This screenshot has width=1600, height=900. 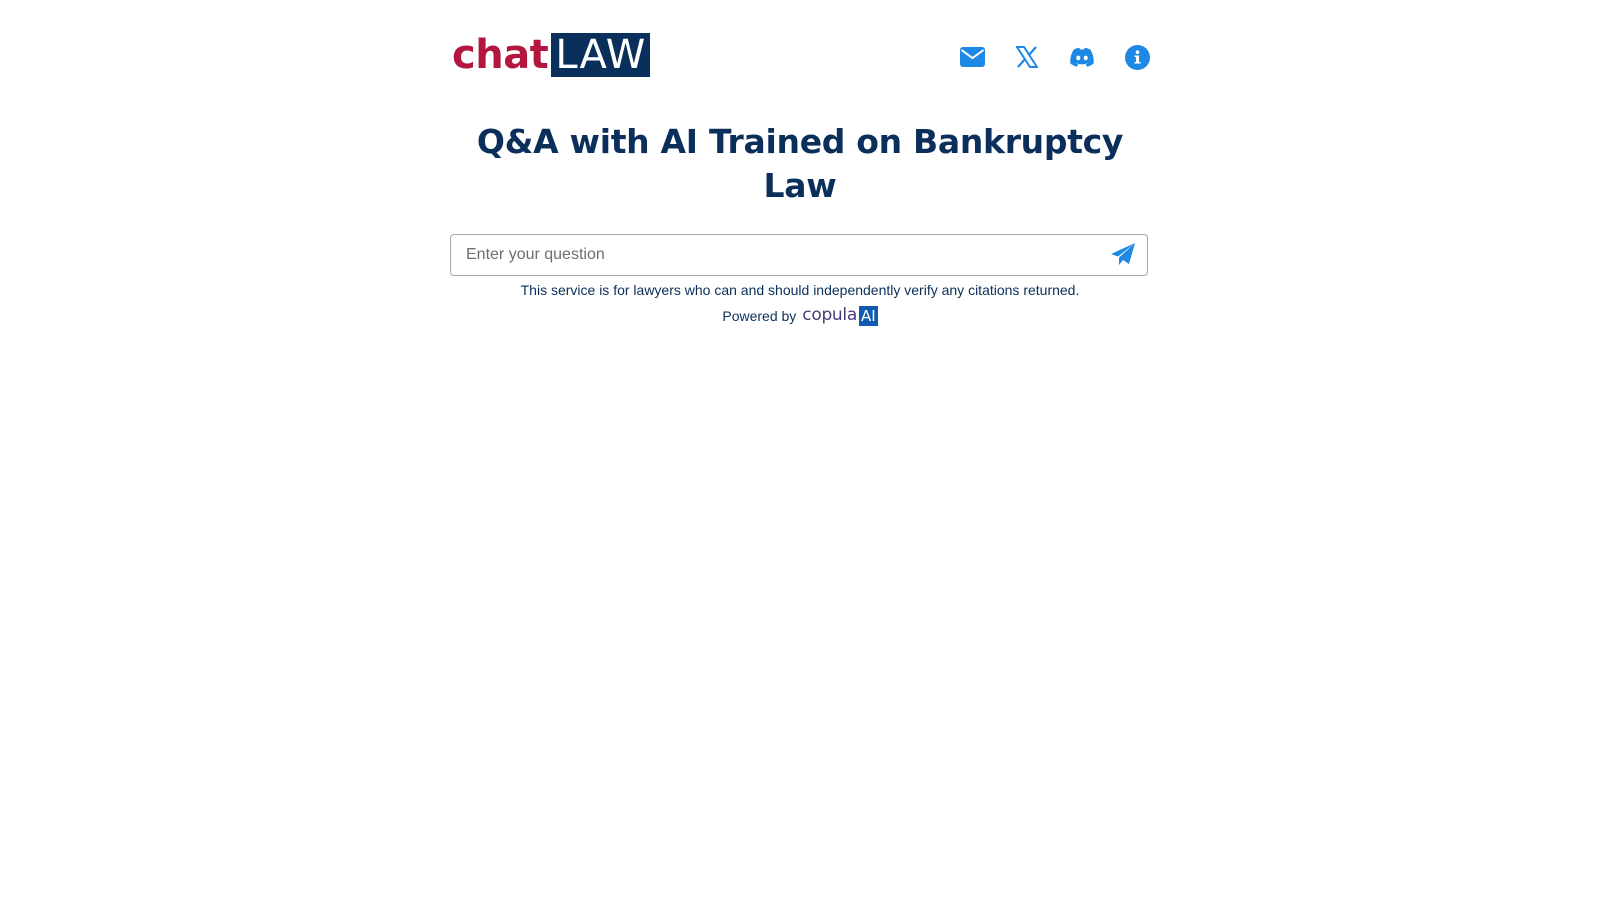 I want to click on question-box, so click(x=799, y=255).